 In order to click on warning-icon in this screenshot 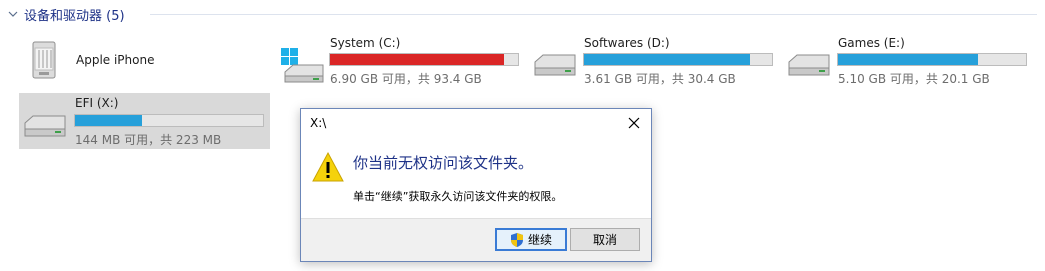, I will do `click(328, 166)`.